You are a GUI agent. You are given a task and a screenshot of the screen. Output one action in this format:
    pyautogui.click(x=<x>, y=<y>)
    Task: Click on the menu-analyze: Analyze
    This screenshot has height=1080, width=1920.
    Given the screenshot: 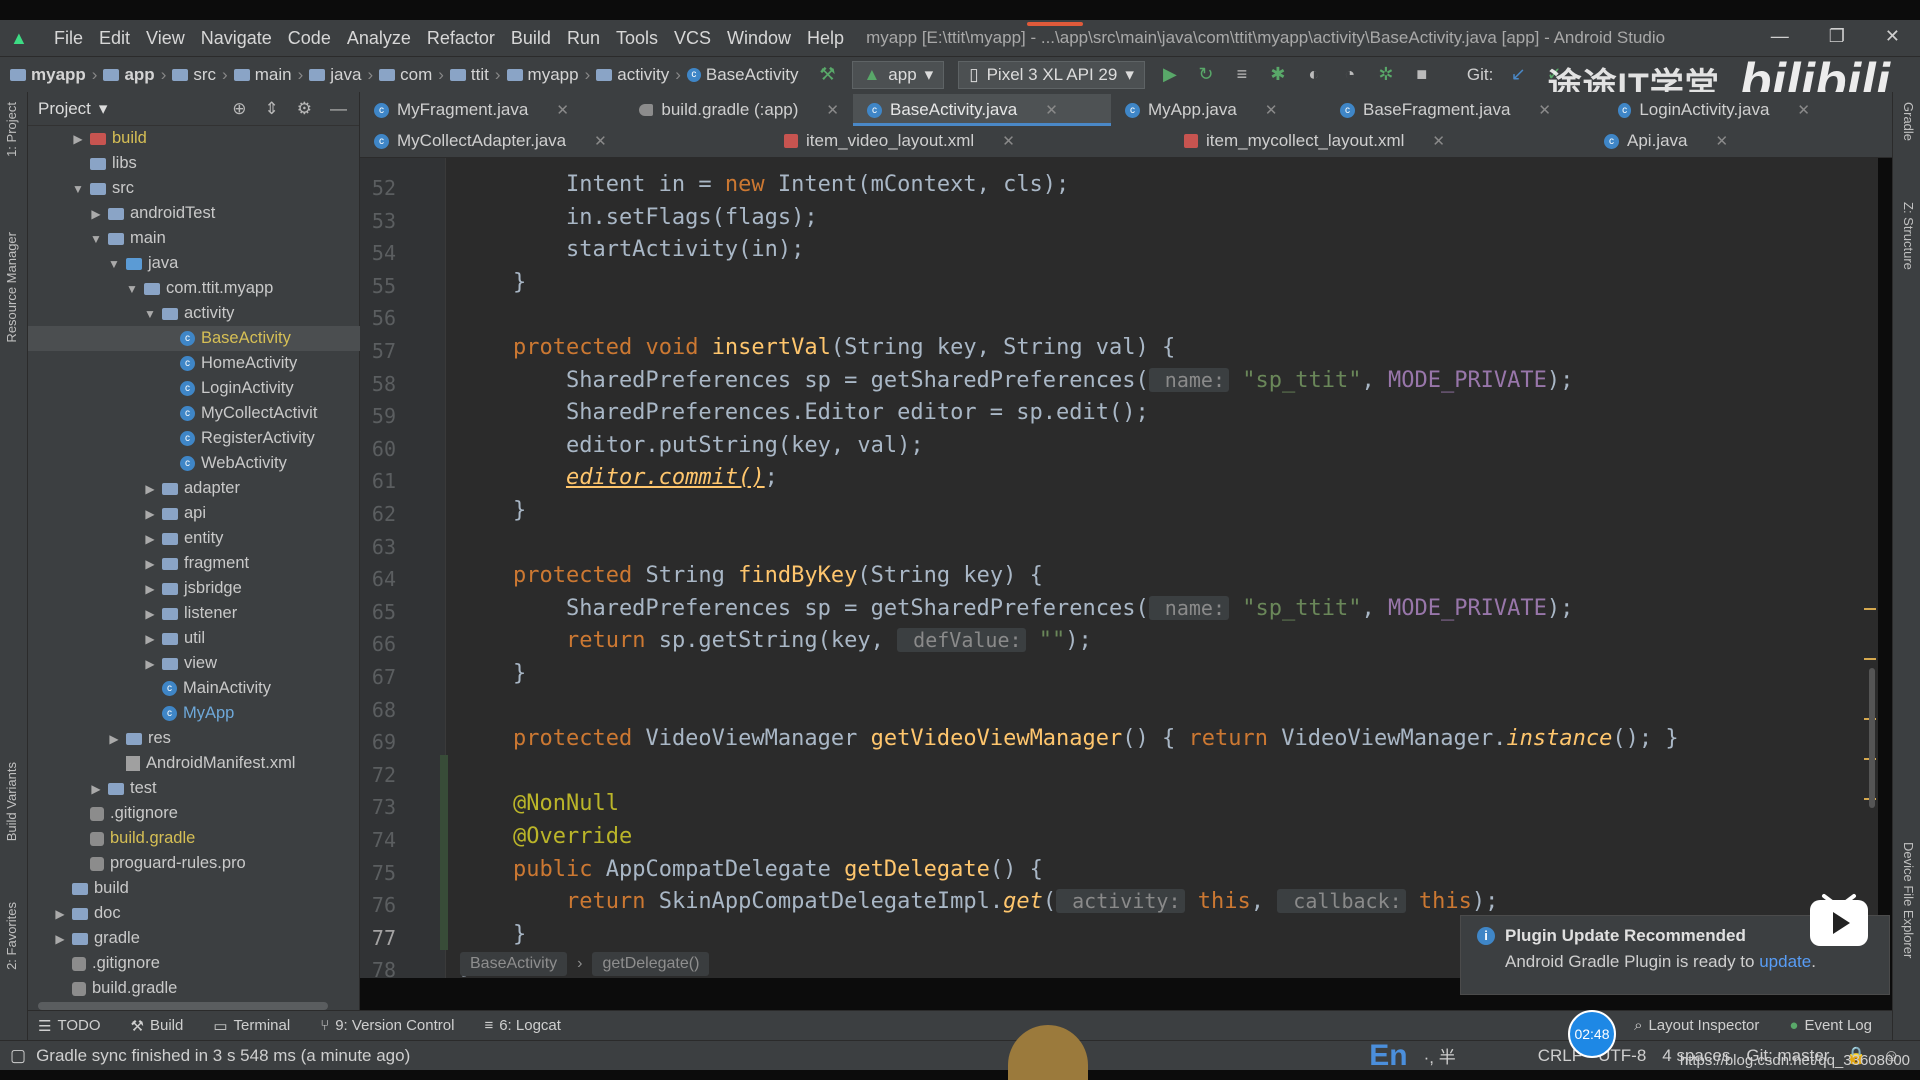 What is the action you would take?
    pyautogui.click(x=379, y=38)
    